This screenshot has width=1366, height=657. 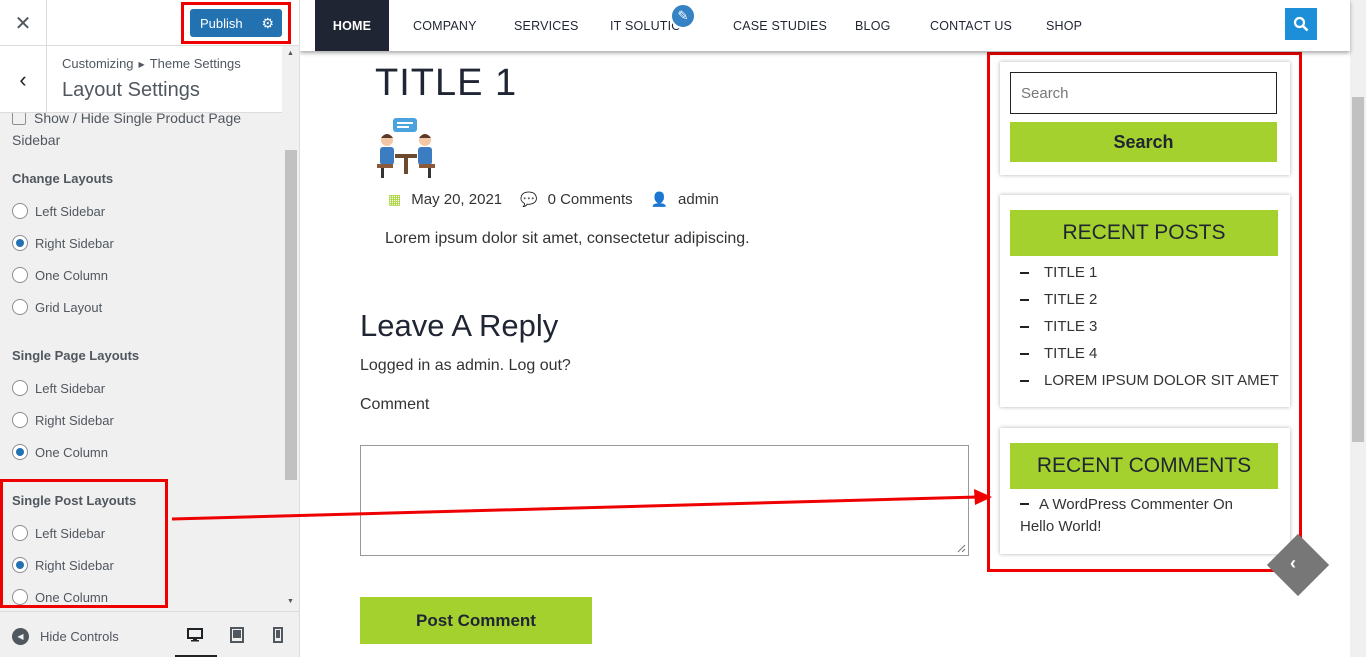 I want to click on scroll-up-icon: ▲, so click(x=290, y=53).